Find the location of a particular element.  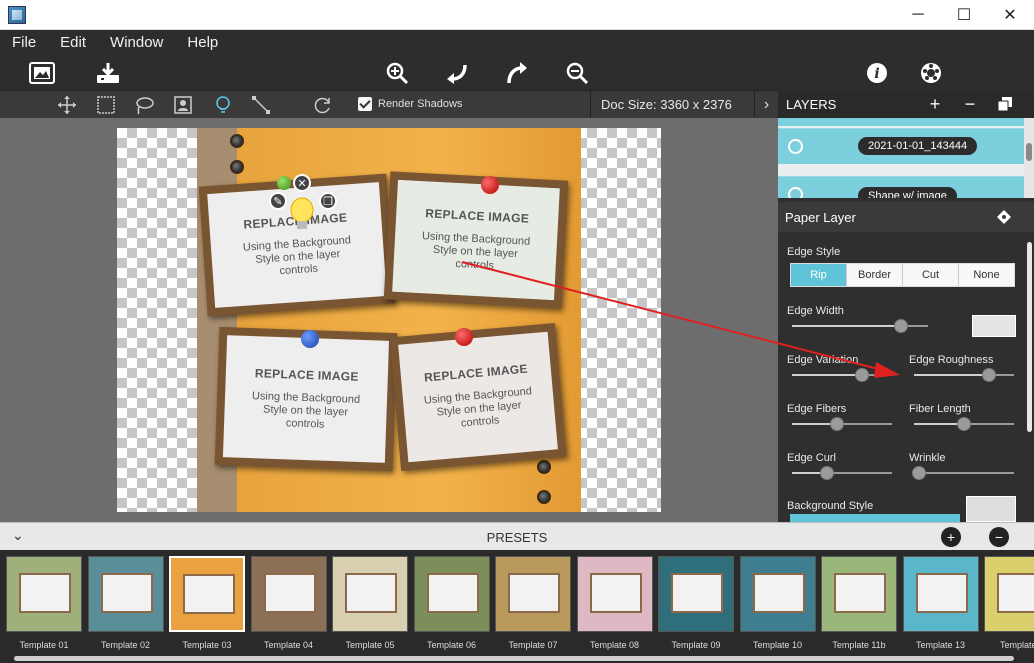

preset-template: Template 02 is located at coordinates (126, 604).